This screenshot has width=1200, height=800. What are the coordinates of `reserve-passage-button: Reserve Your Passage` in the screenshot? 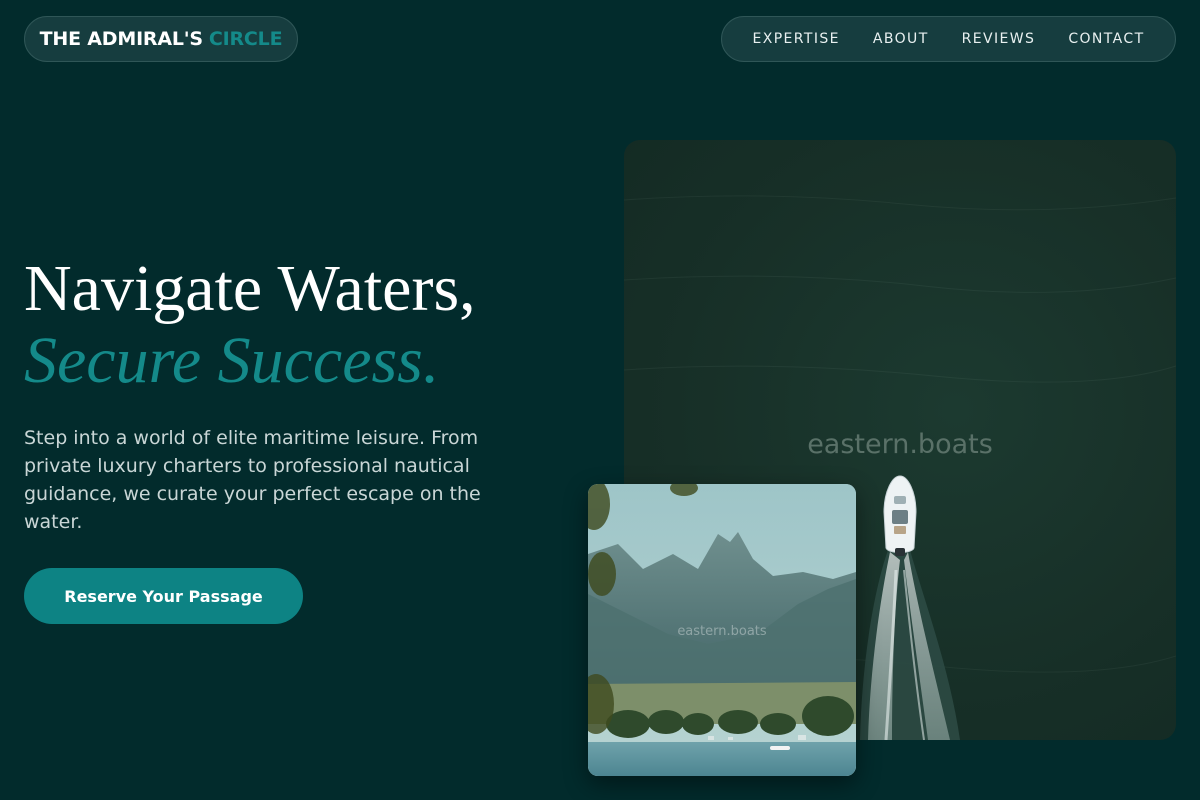 It's located at (163, 596).